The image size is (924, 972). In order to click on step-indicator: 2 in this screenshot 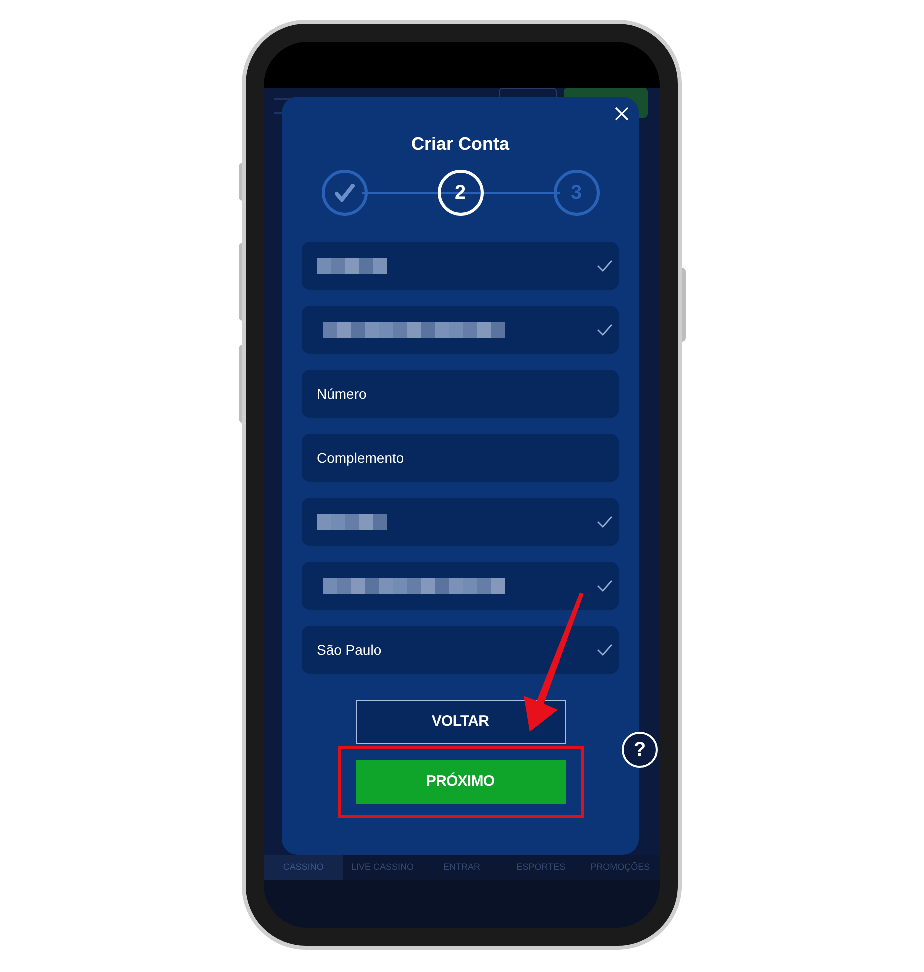, I will do `click(461, 193)`.